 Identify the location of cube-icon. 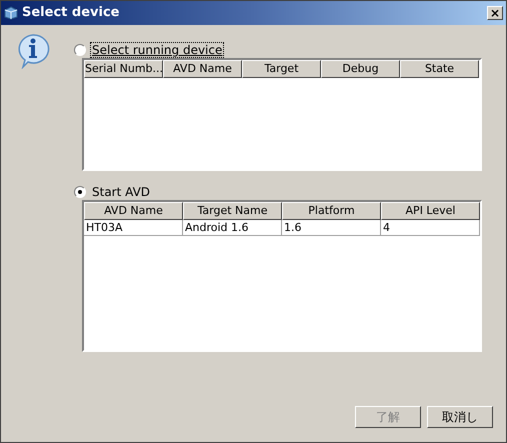
(11, 13).